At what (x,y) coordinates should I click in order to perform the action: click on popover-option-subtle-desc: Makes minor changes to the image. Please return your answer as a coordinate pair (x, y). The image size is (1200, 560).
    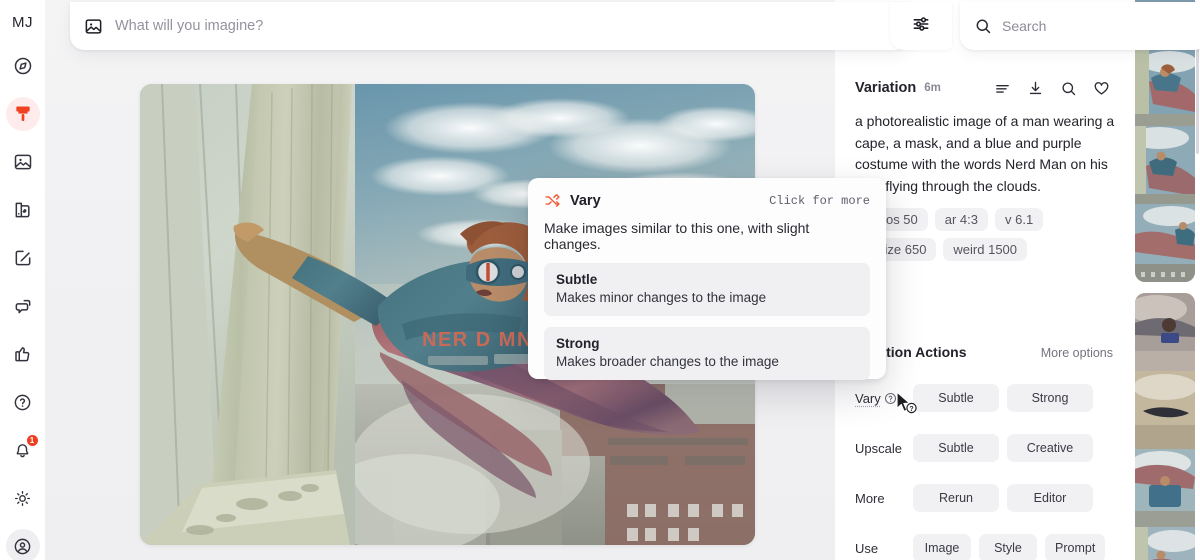
    Looking at the image, I should click on (661, 297).